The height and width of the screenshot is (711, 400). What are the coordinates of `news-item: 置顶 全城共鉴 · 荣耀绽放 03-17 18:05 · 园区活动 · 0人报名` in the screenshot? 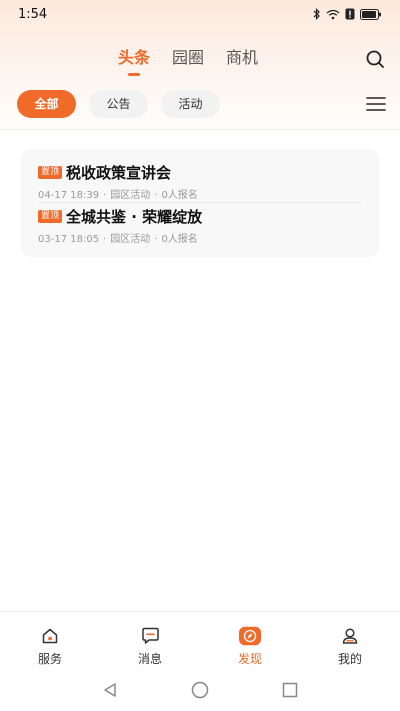 It's located at (200, 225).